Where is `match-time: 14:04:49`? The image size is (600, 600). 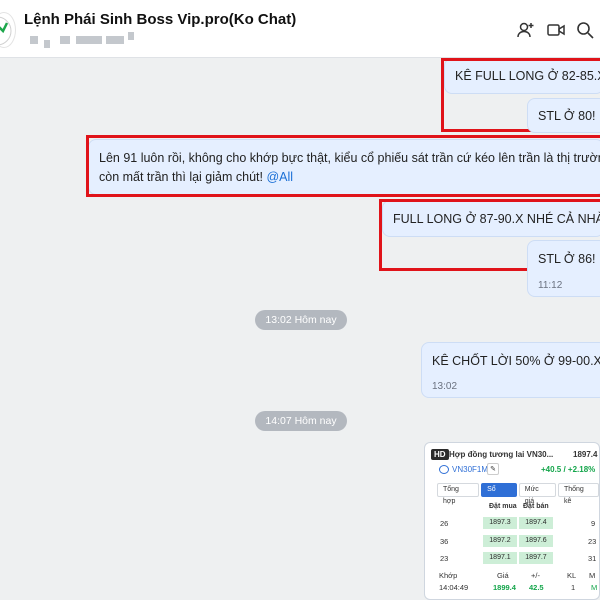 match-time: 14:04:49 is located at coordinates (454, 587).